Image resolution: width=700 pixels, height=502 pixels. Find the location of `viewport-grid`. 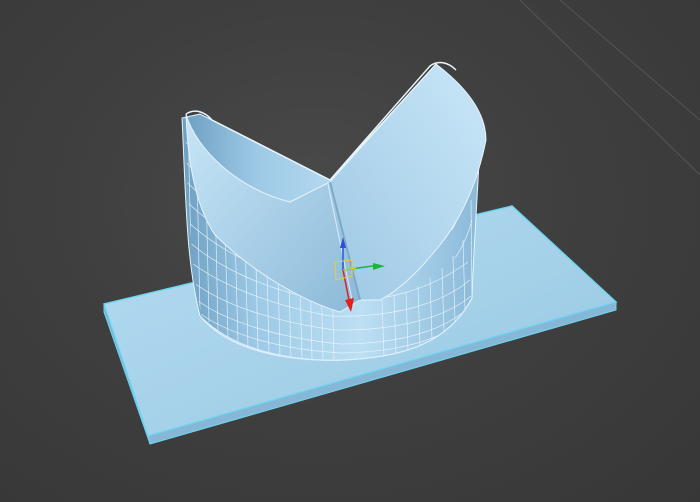

viewport-grid is located at coordinates (609, 88).